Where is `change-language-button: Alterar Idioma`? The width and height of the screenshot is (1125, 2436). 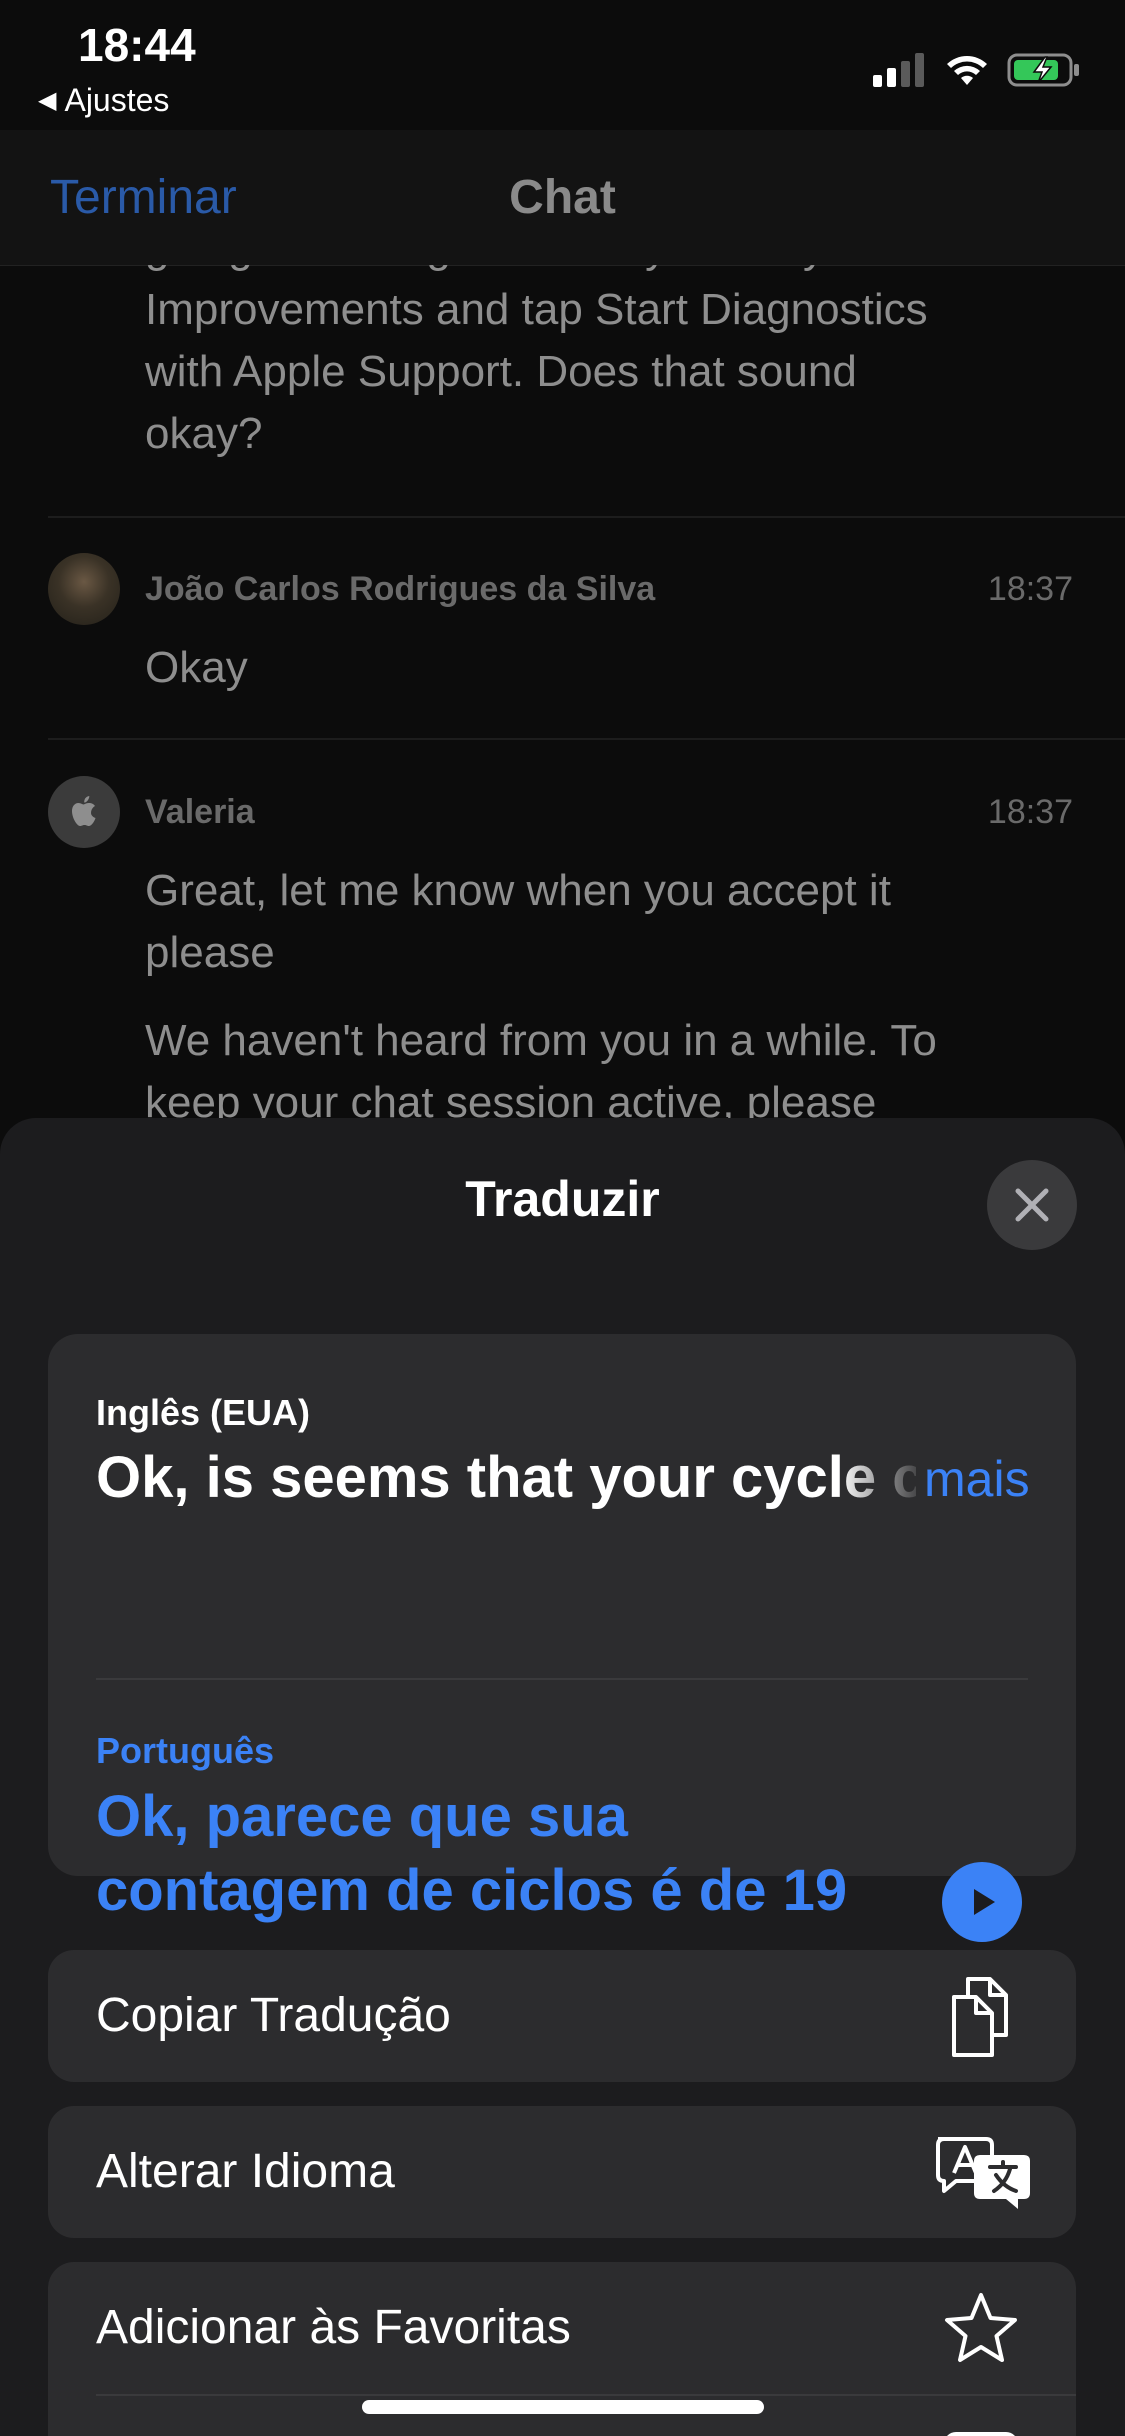 change-language-button: Alterar Idioma is located at coordinates (562, 2172).